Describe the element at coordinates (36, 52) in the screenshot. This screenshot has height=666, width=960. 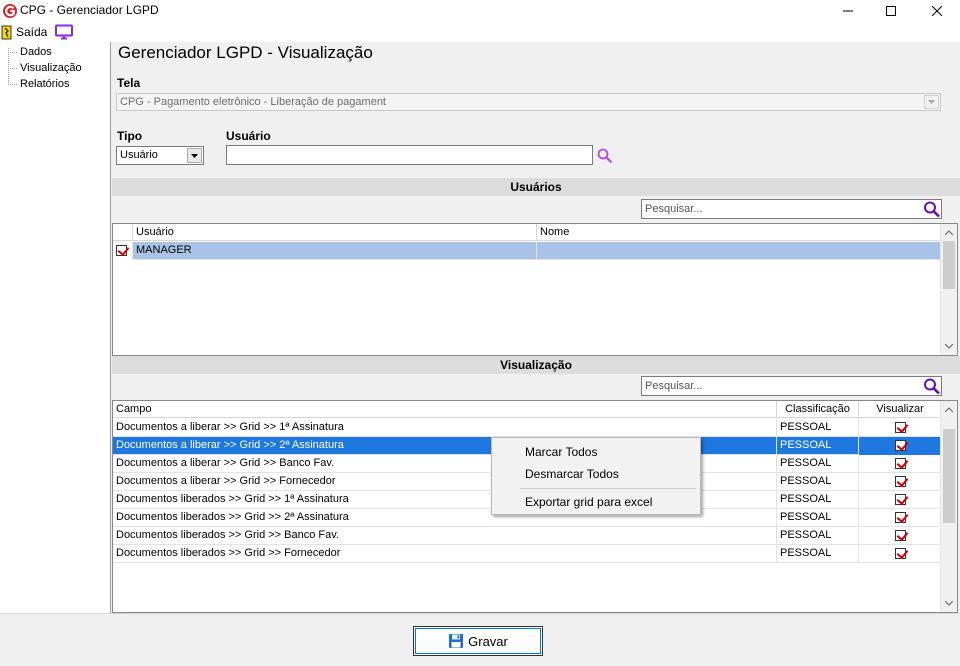
I see `tree-item-dados: Dados` at that location.